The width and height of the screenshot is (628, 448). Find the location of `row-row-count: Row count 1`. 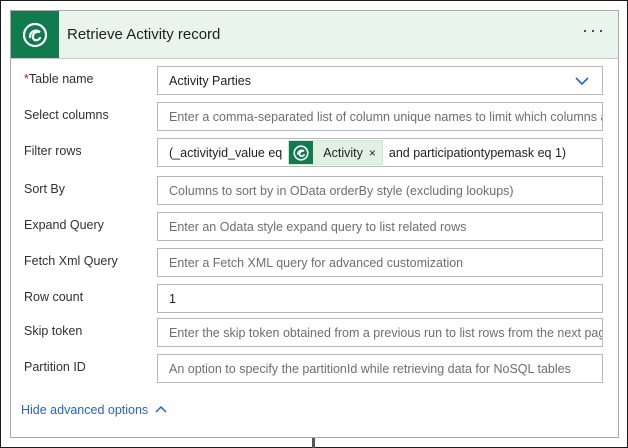

row-row-count: Row count 1 is located at coordinates (314, 299).